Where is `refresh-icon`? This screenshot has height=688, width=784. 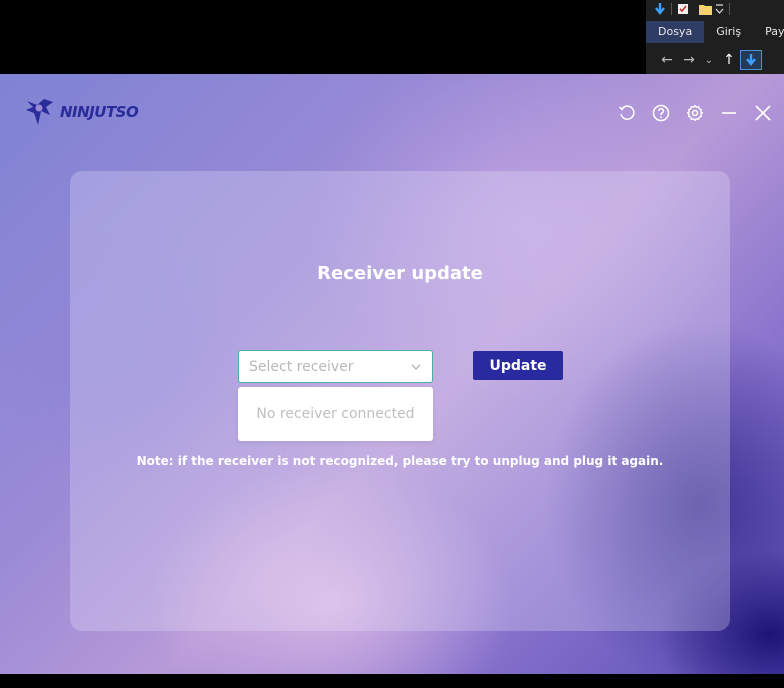
refresh-icon is located at coordinates (627, 113).